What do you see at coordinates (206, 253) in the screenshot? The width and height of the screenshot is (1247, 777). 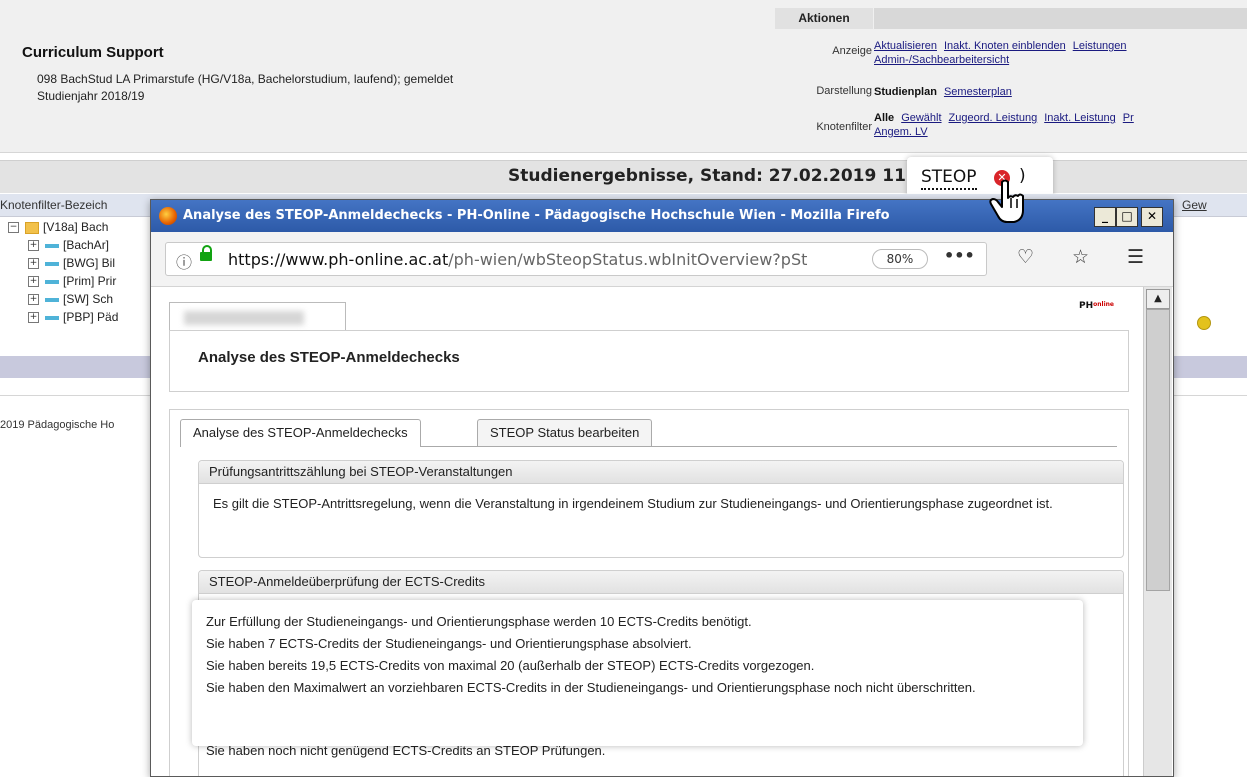 I see `lock-icon` at bounding box center [206, 253].